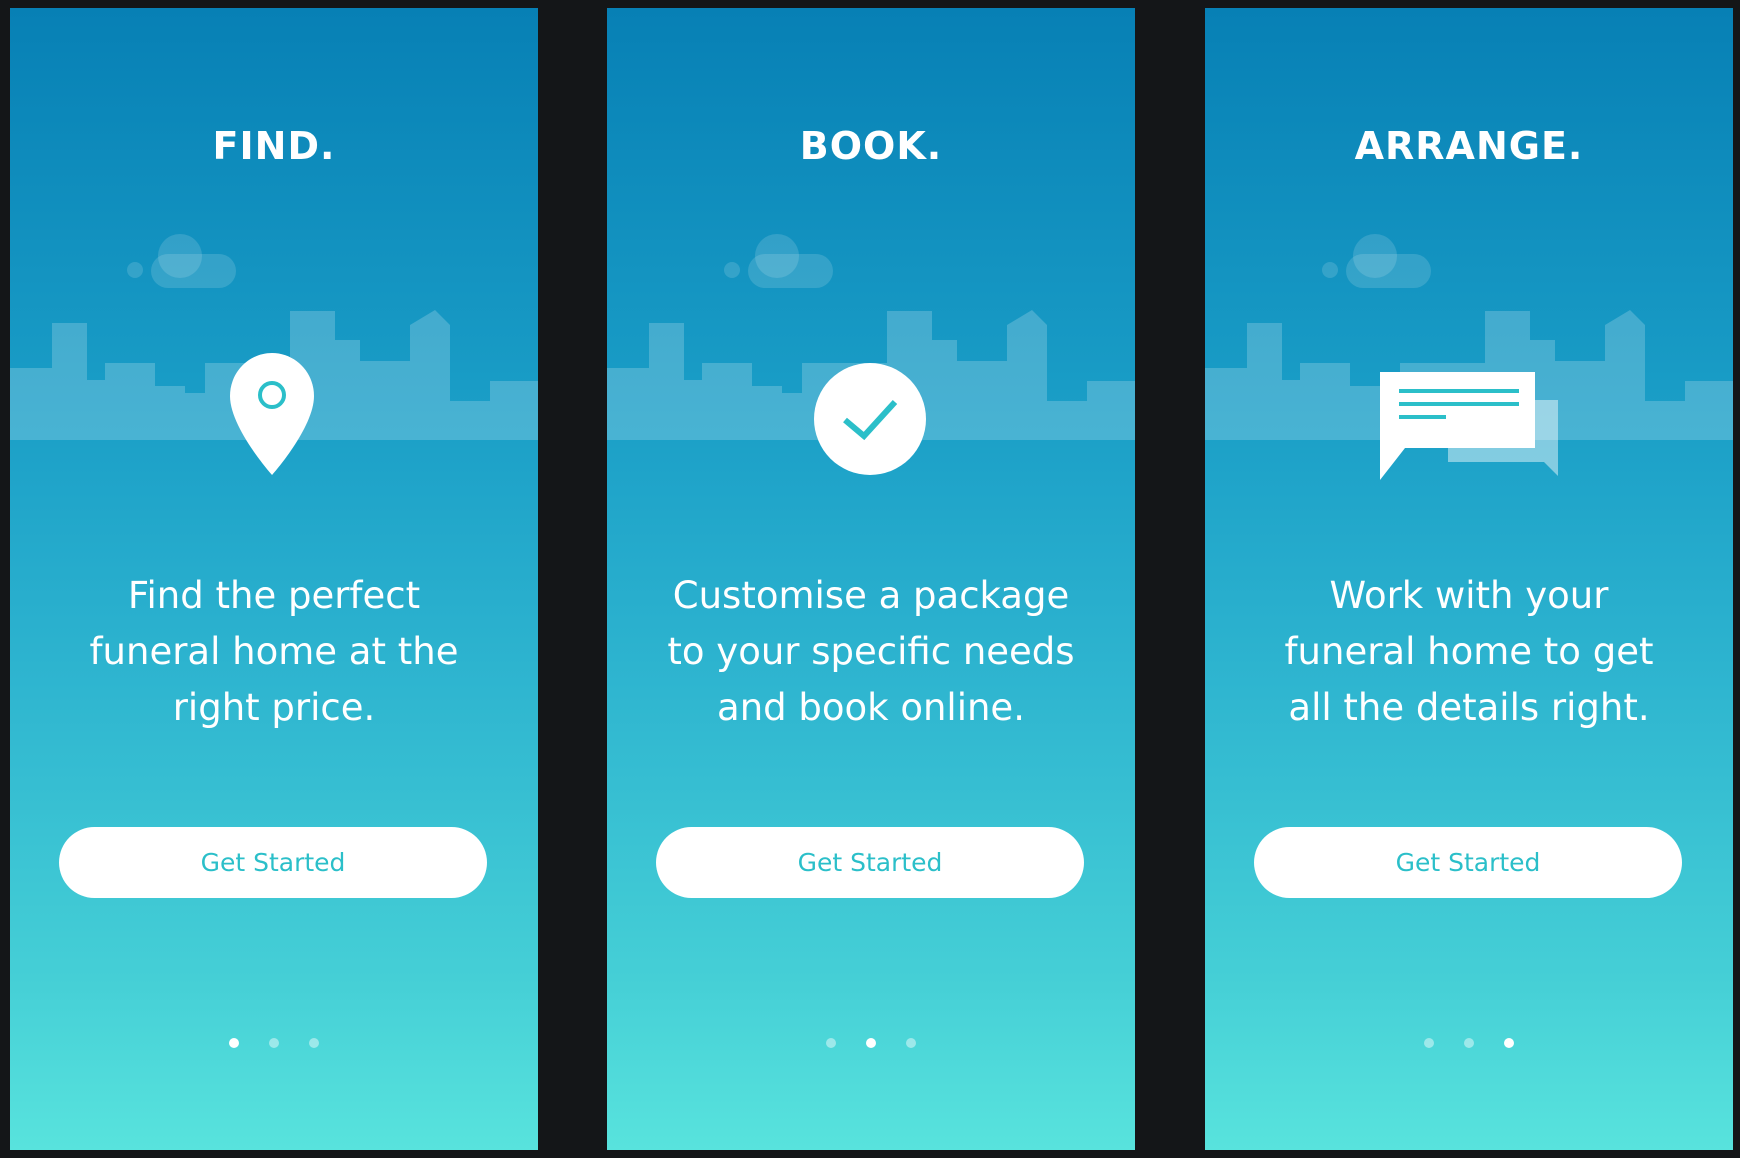  What do you see at coordinates (272, 417) in the screenshot?
I see `map-pin-icon` at bounding box center [272, 417].